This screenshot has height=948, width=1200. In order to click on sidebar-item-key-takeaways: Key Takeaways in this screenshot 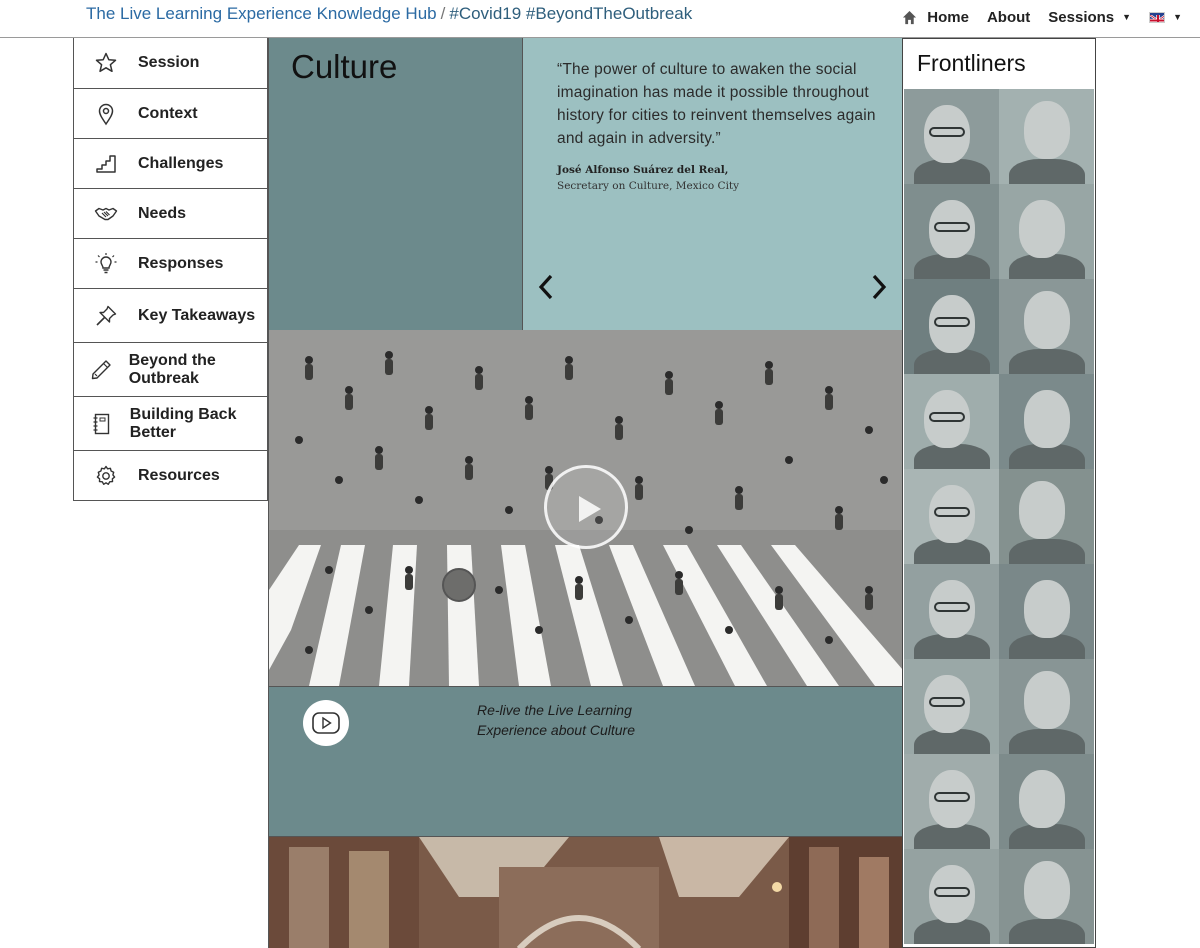, I will do `click(170, 315)`.